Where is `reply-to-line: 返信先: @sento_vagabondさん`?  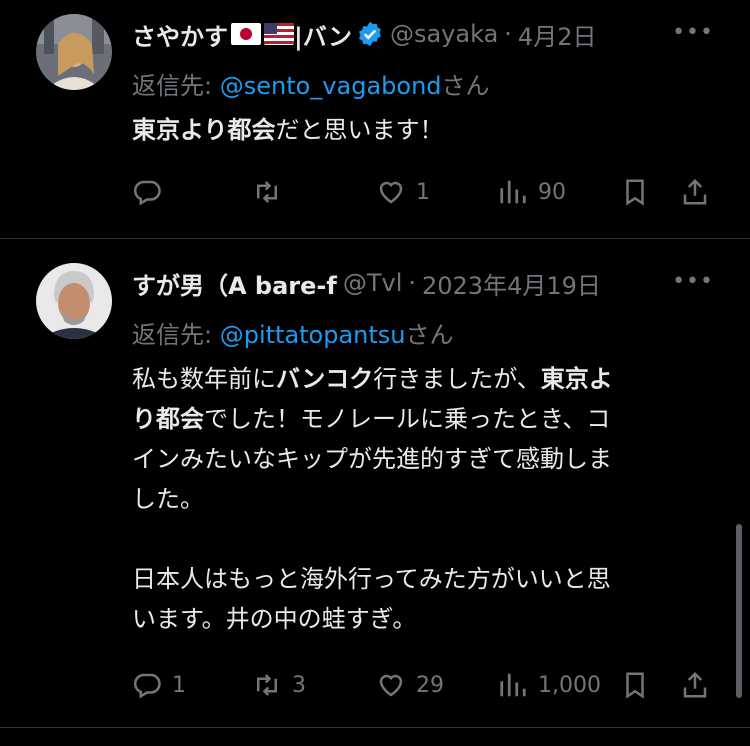
reply-to-line: 返信先: @sento_vagabondさん is located at coordinates (311, 83).